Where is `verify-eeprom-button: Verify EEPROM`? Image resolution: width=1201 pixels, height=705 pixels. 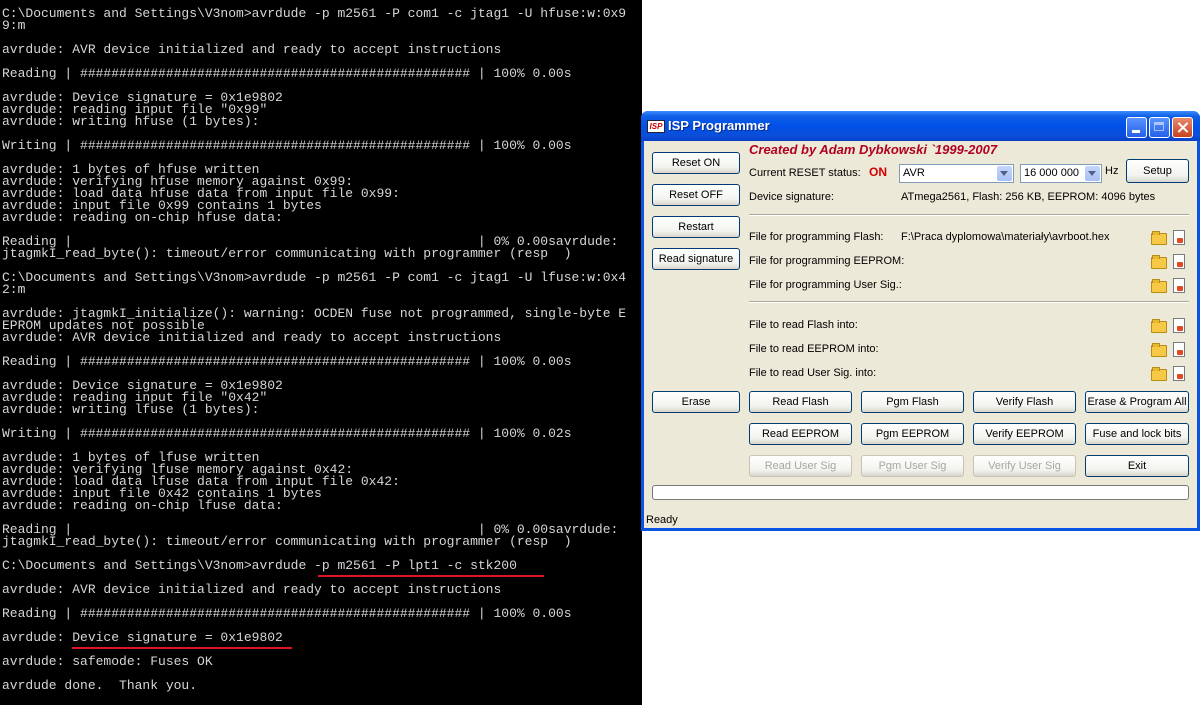 verify-eeprom-button: Verify EEPROM is located at coordinates (1024, 434).